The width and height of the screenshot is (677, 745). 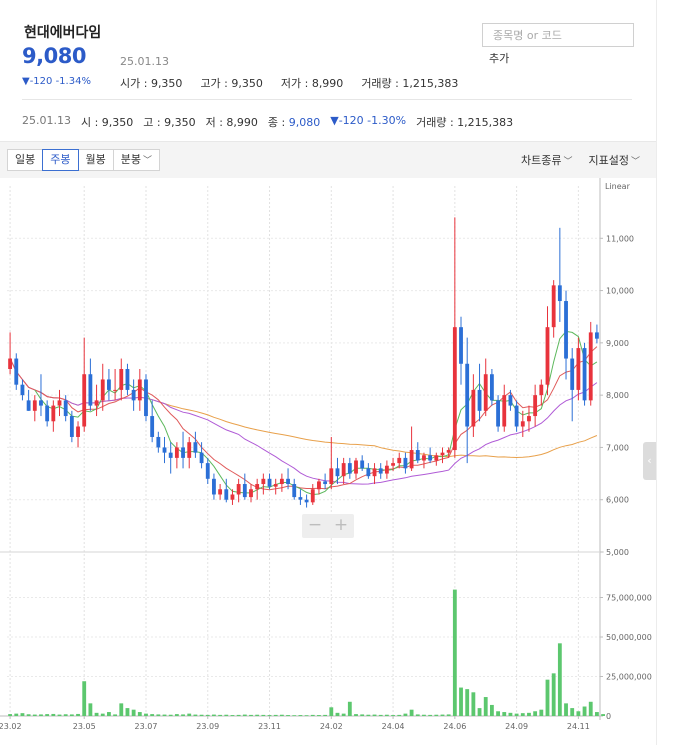 I want to click on zoom-out-button: −, so click(x=315, y=526).